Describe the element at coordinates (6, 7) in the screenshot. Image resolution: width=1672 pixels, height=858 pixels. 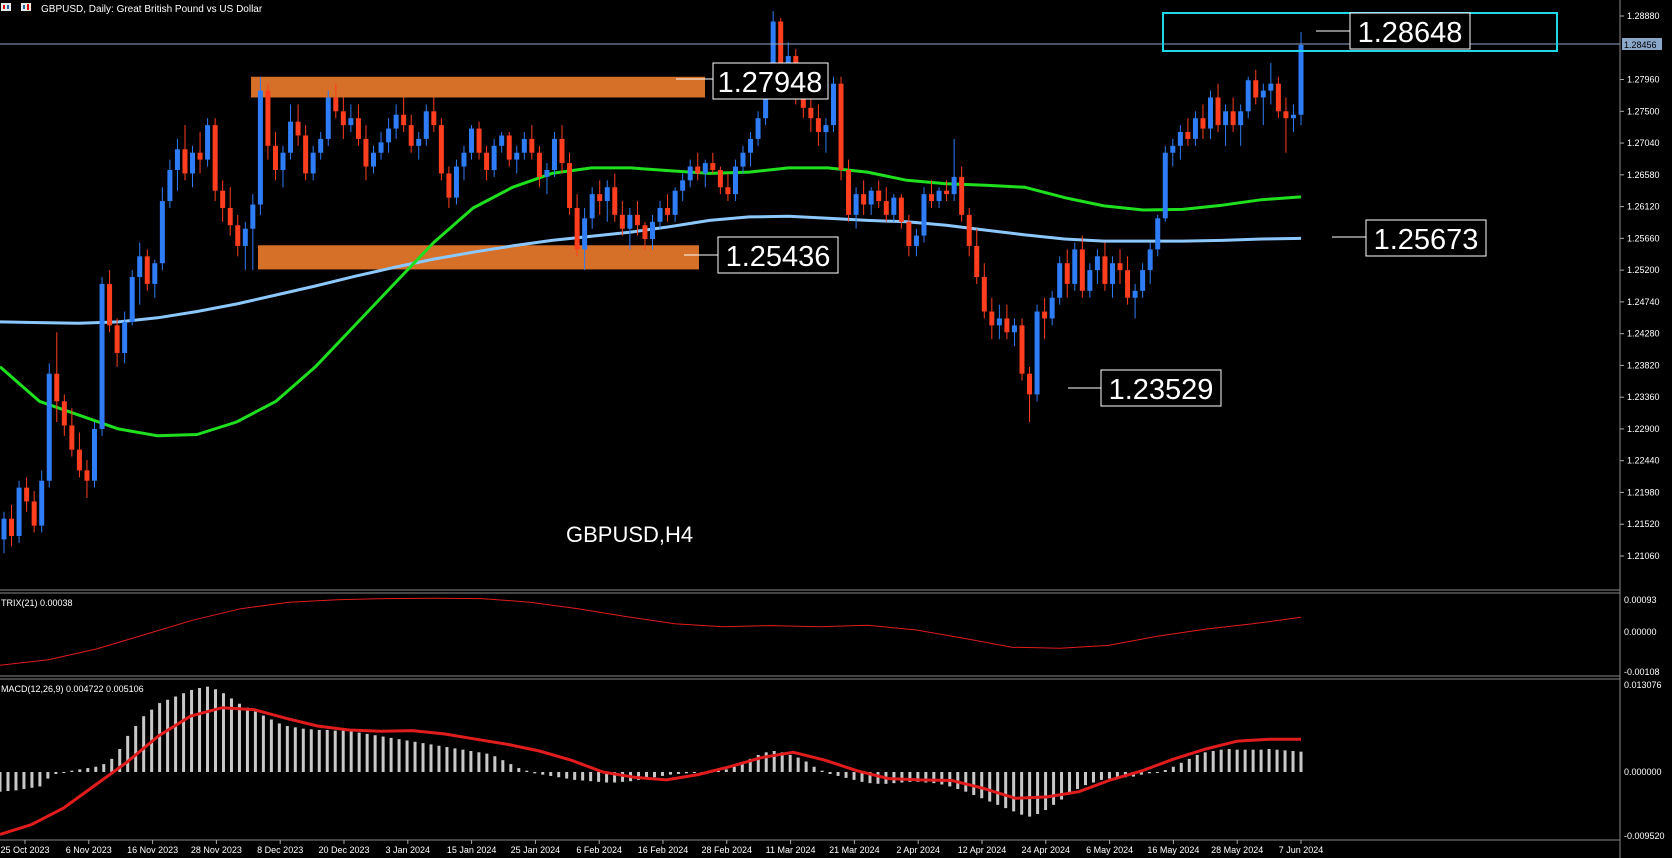
I see `window-icon` at that location.